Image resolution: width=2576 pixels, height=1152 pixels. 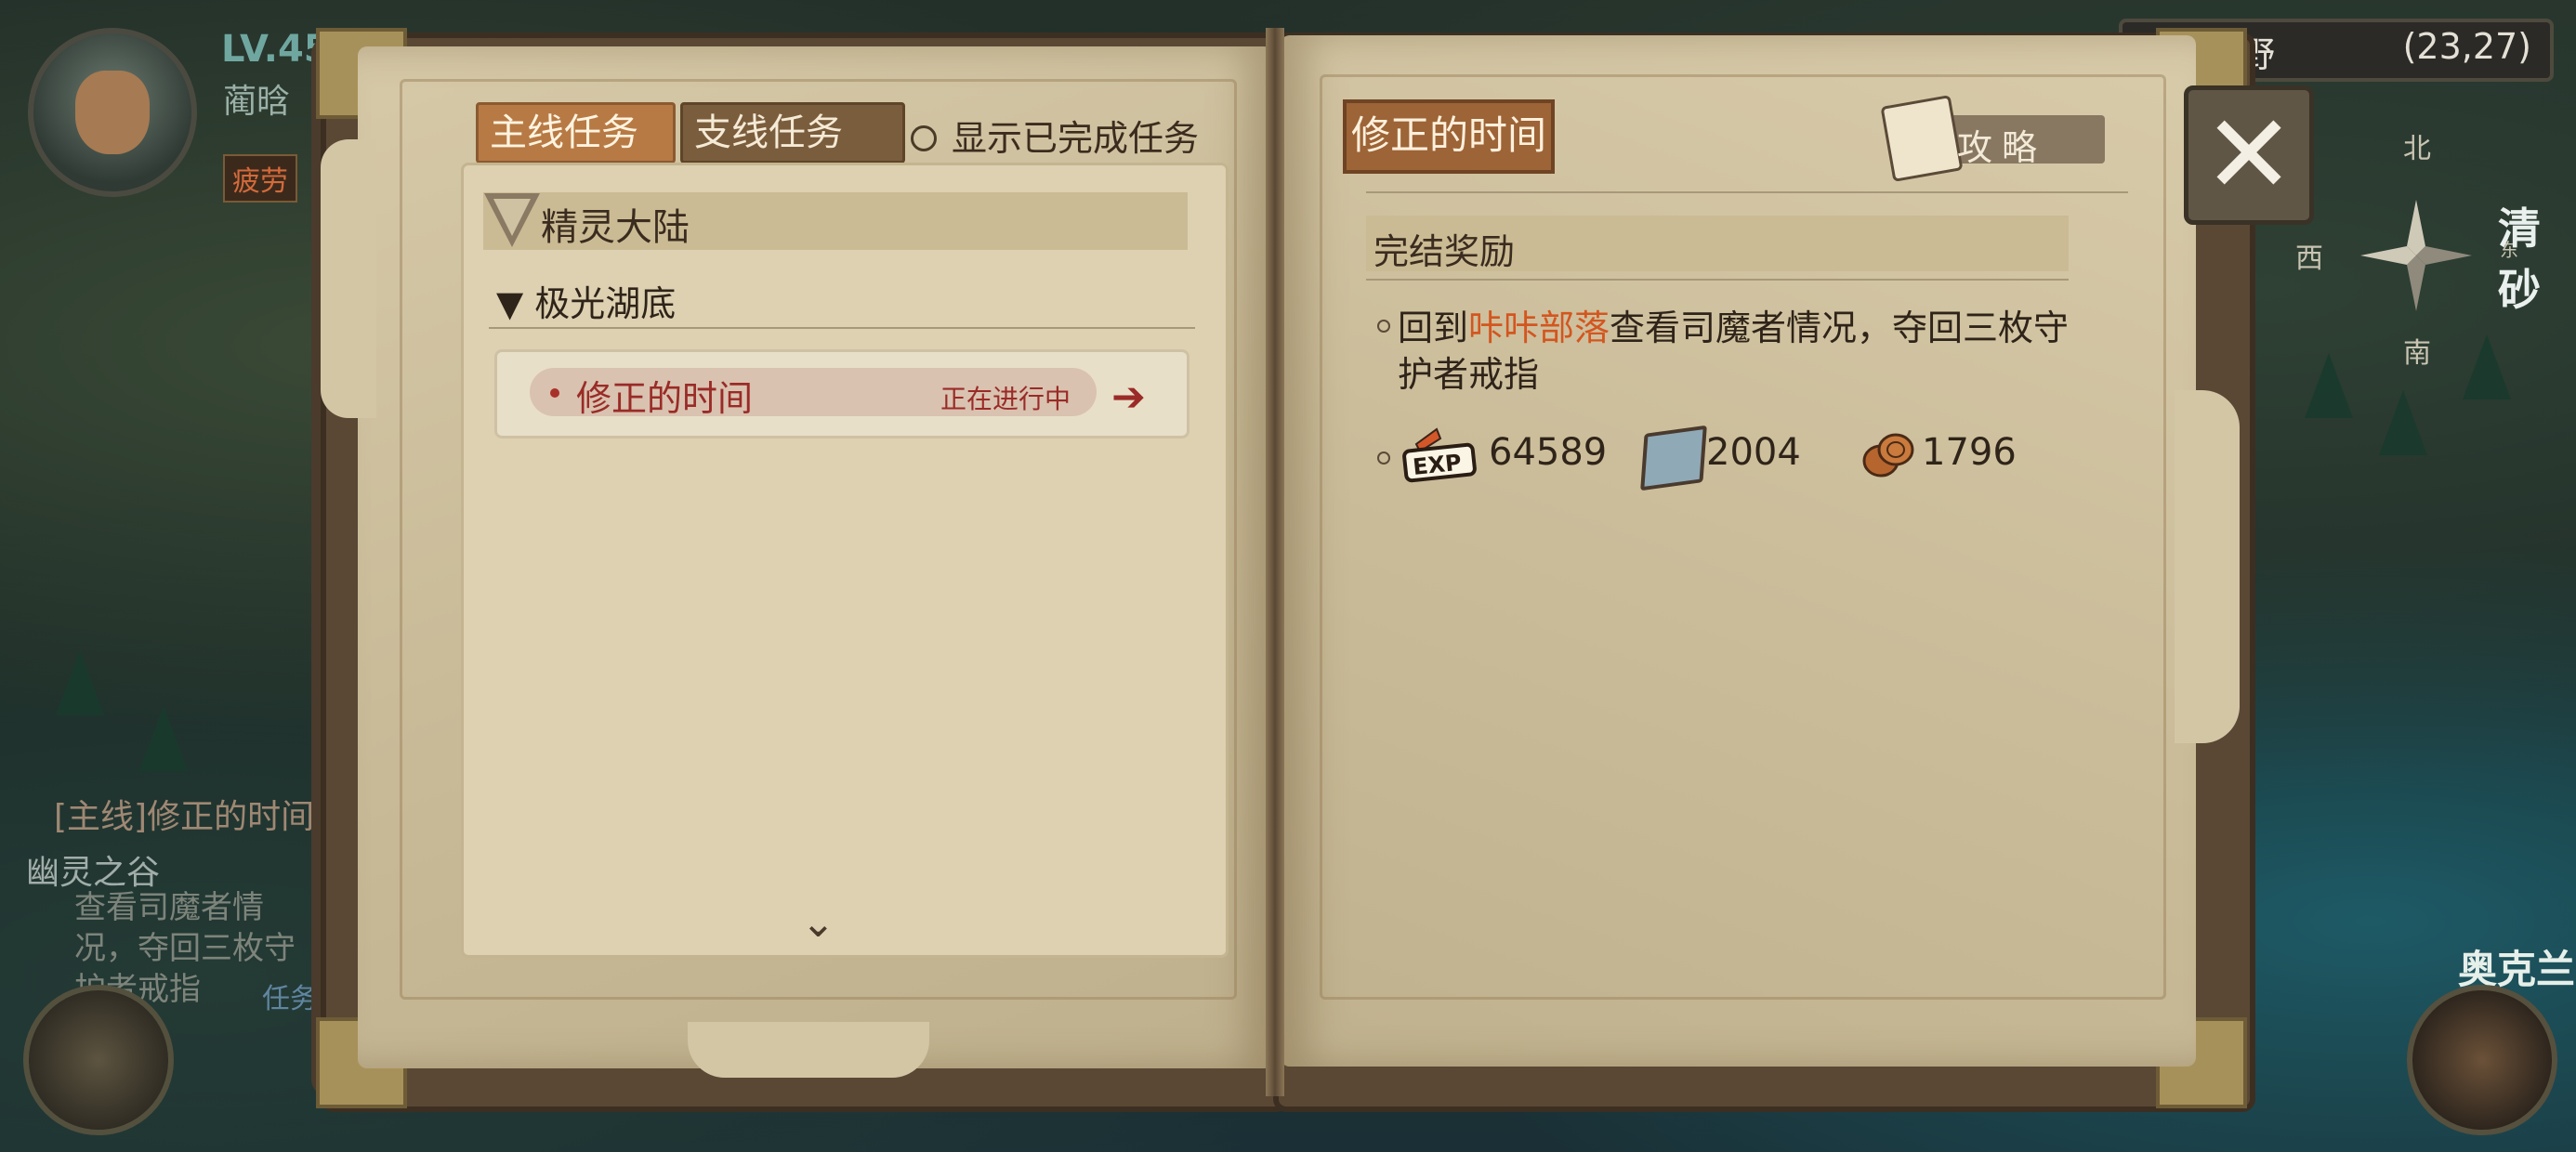 I want to click on region-label: 精灵大陆, so click(x=615, y=227).